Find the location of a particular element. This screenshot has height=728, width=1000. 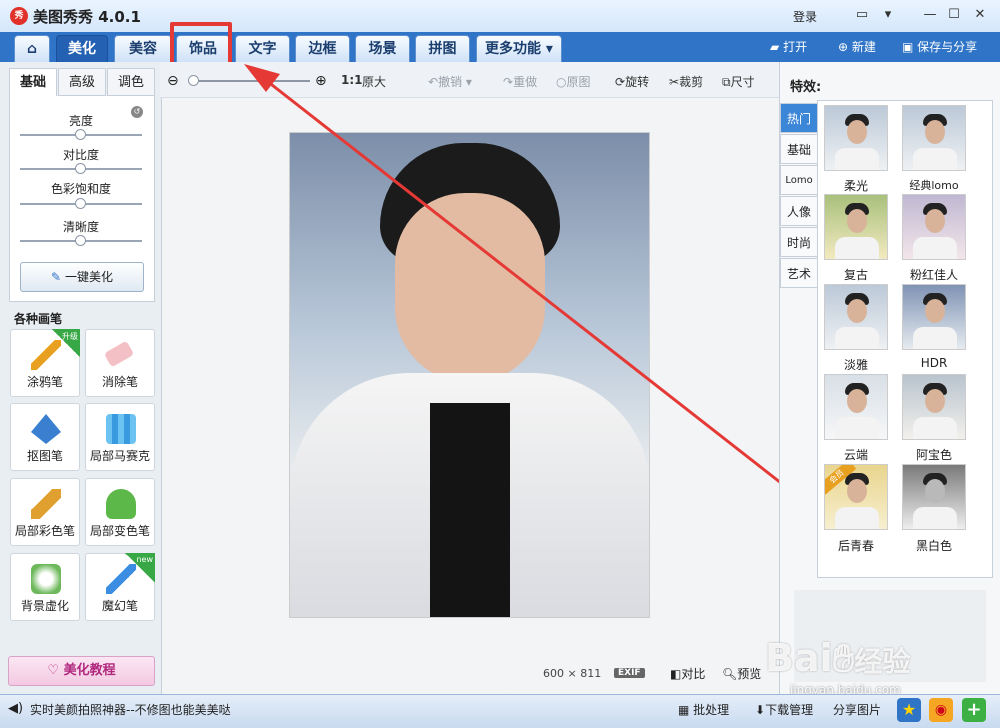

tutorial-label: 美化教程 is located at coordinates (89, 670).